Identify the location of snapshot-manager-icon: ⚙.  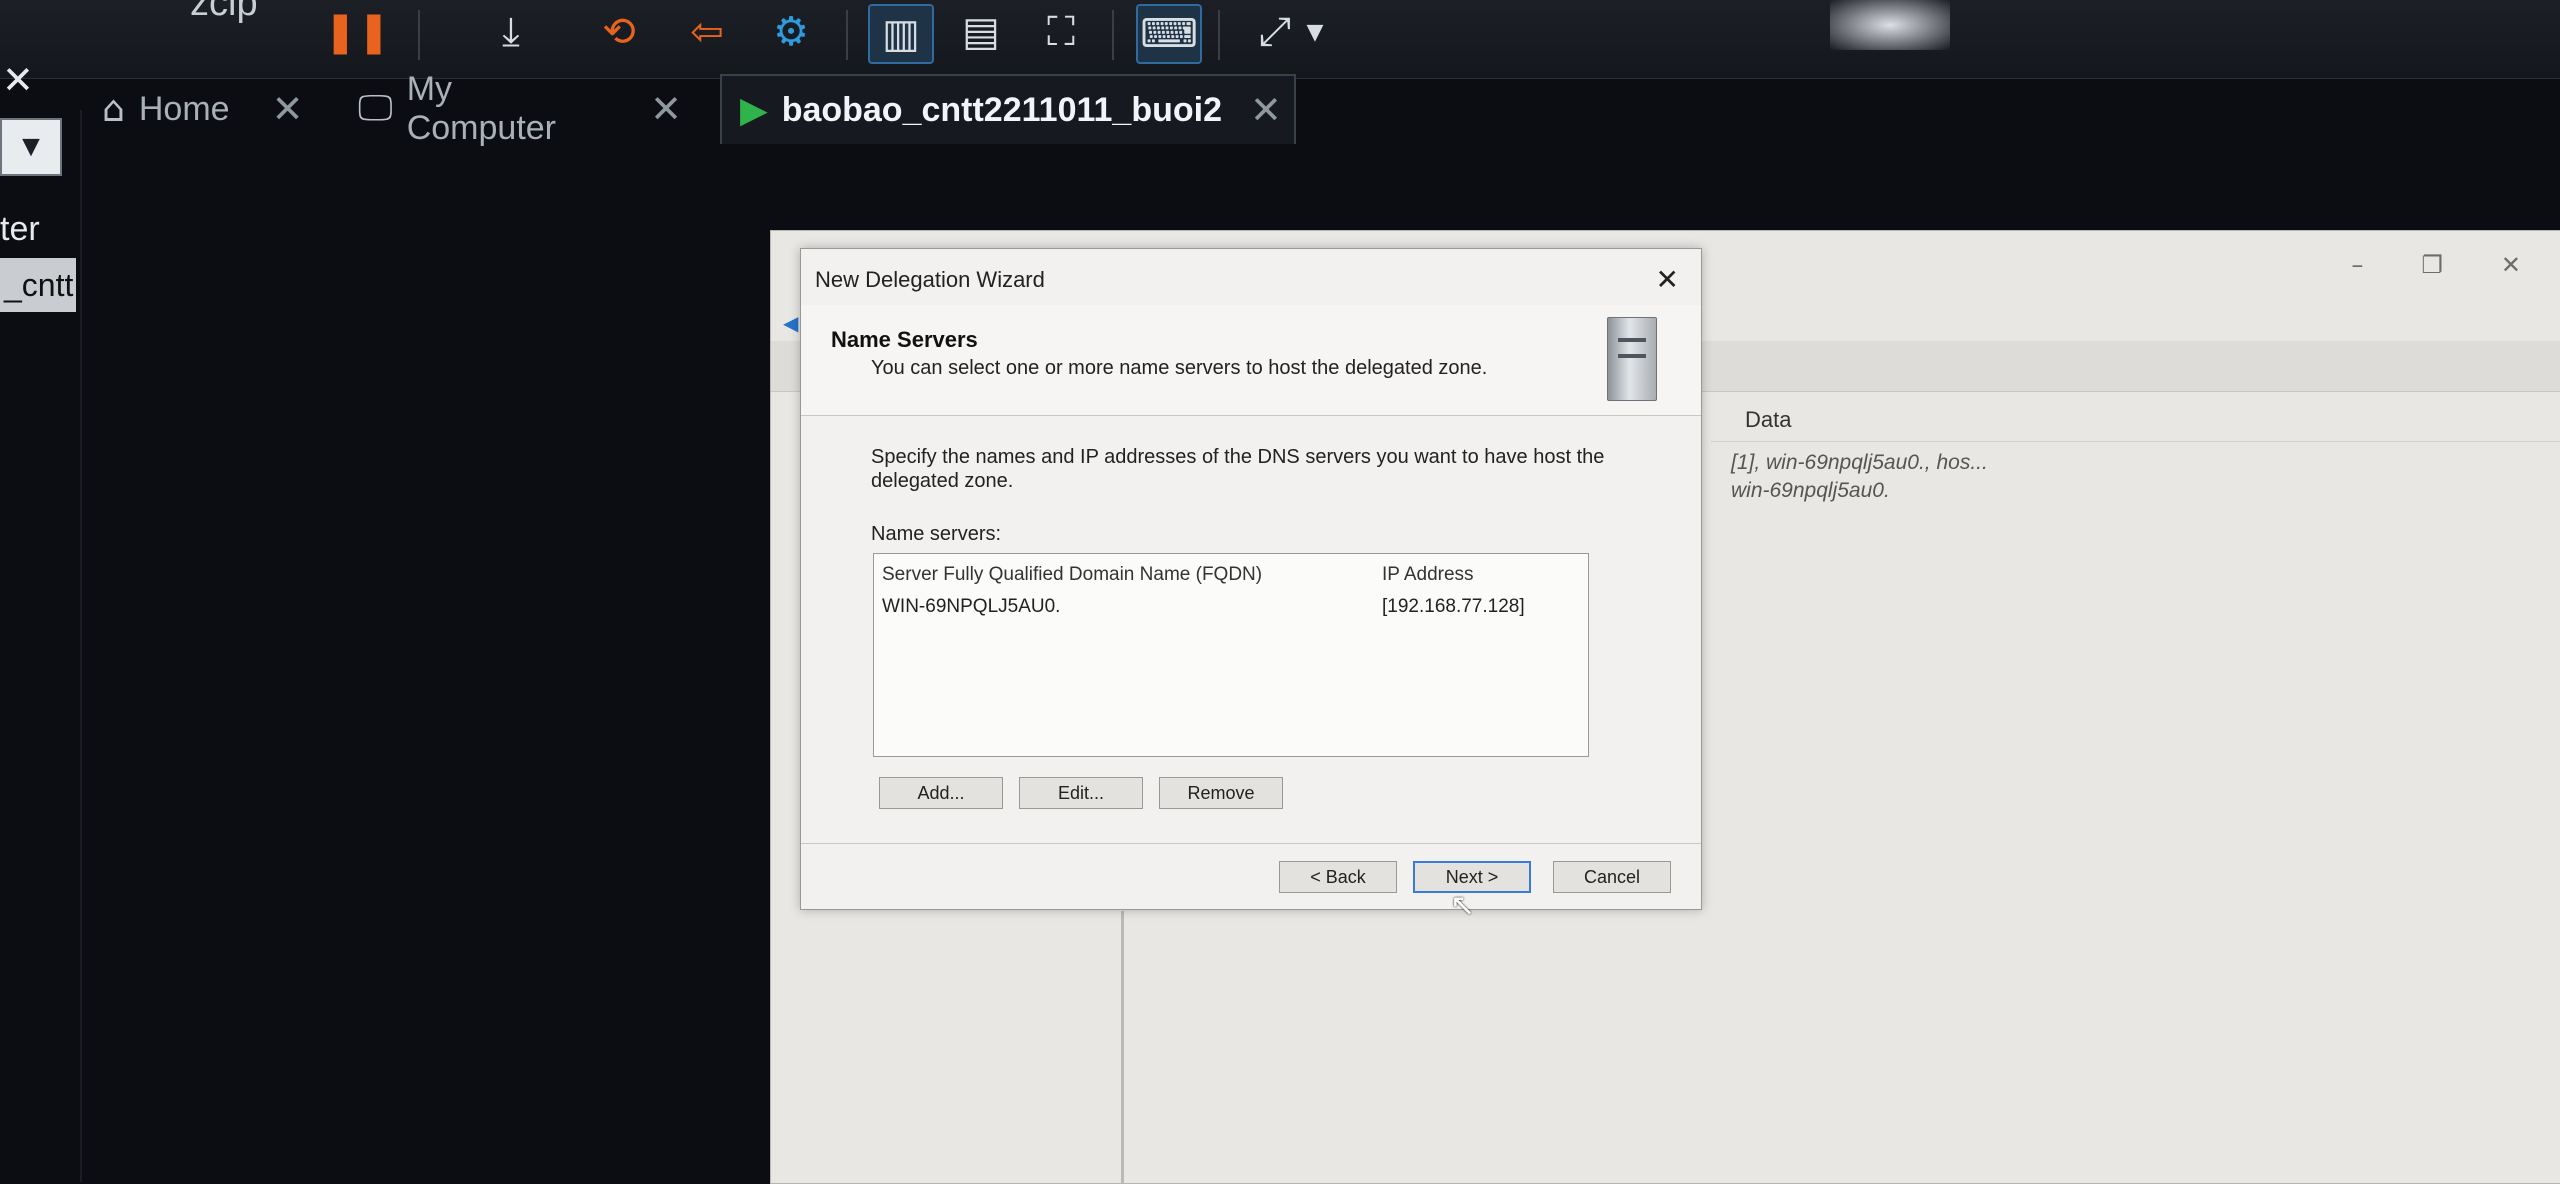
(791, 32).